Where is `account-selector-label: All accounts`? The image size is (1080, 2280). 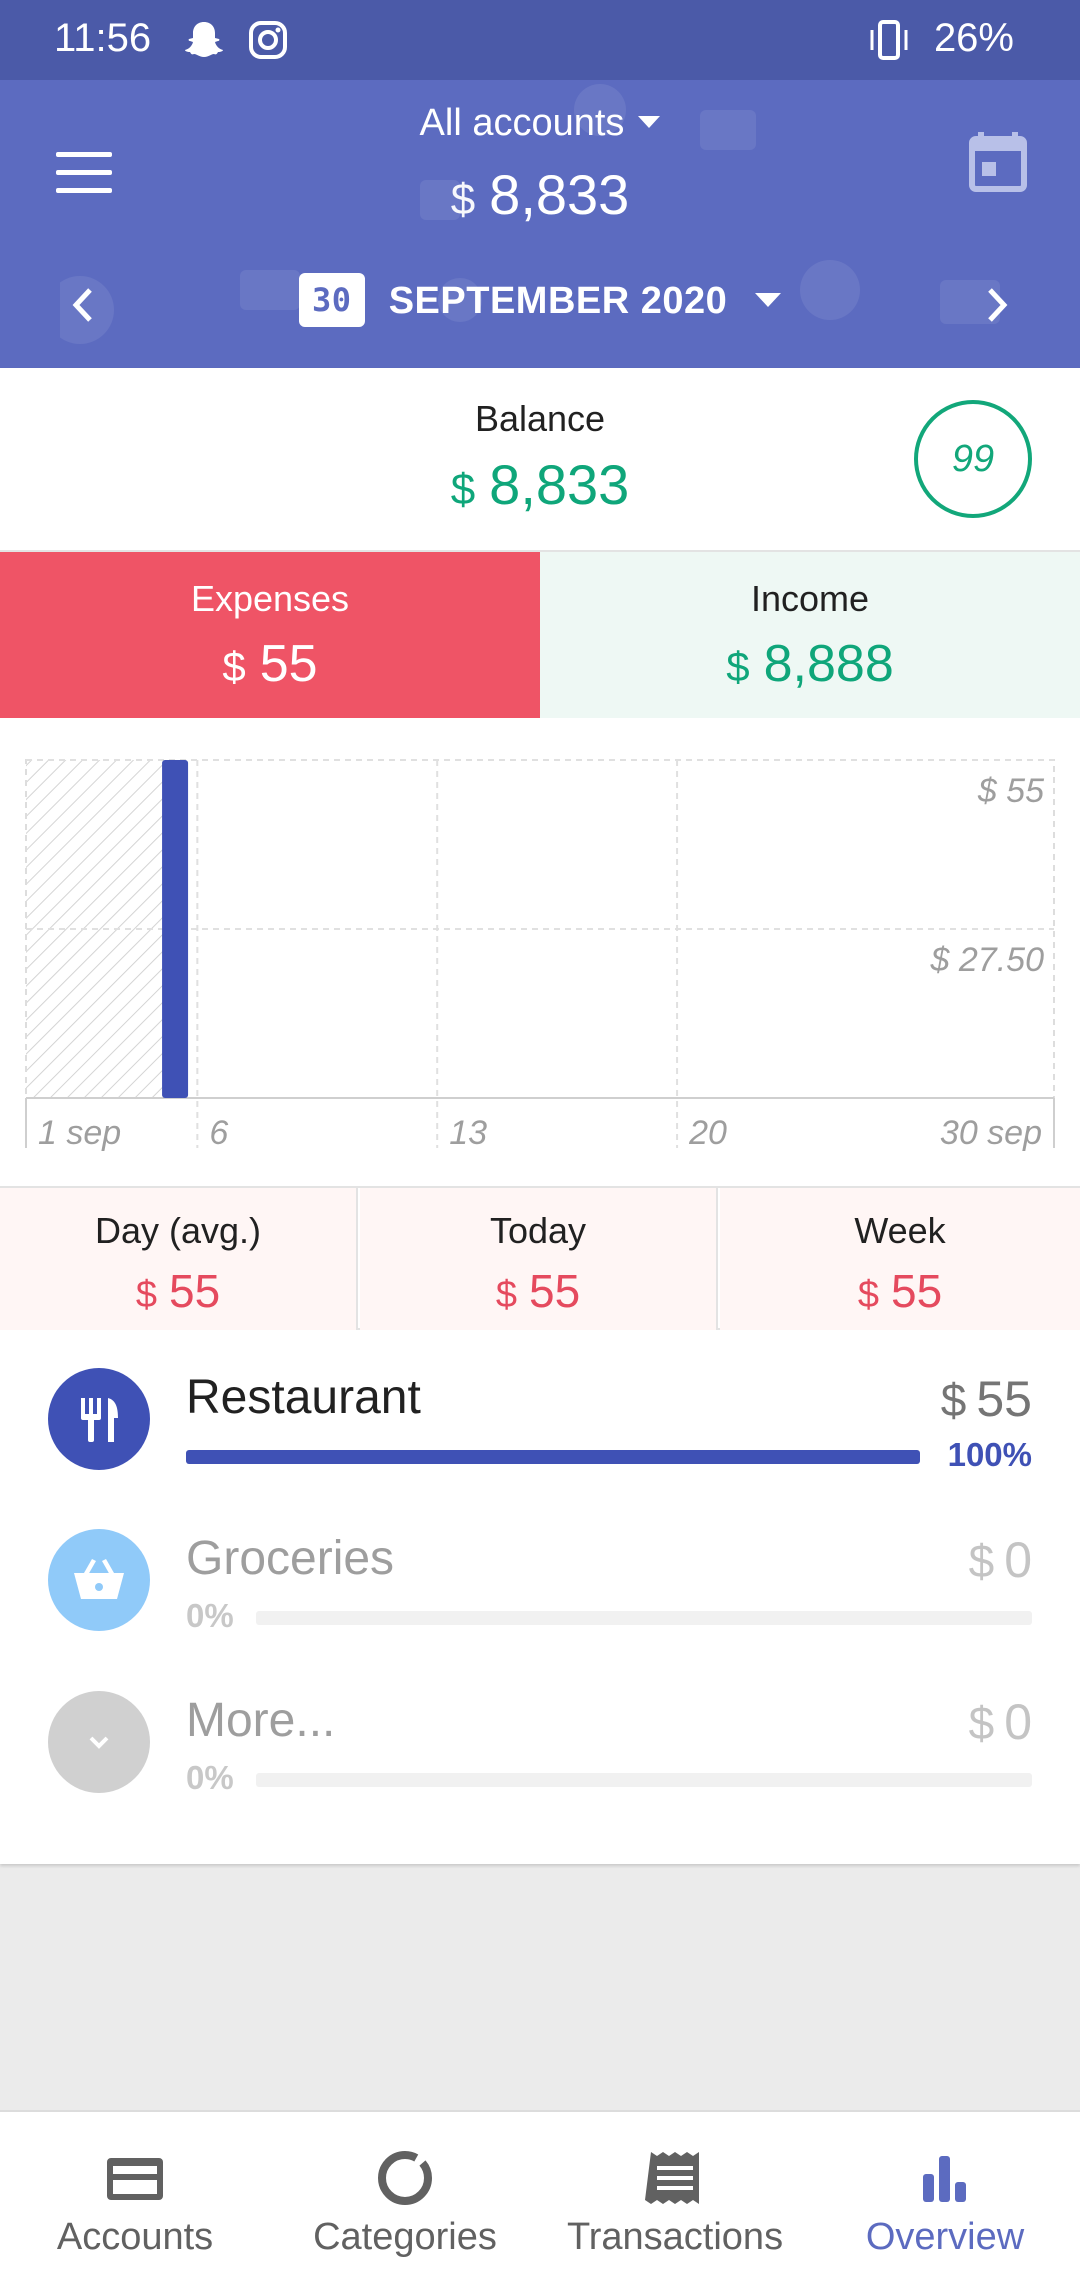
account-selector-label: All accounts is located at coordinates (522, 123).